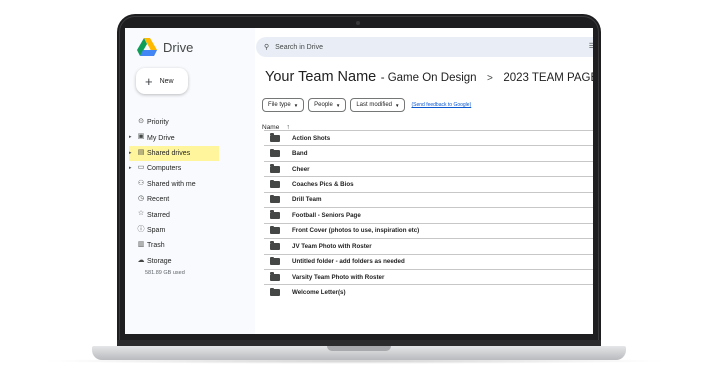 This screenshot has height=368, width=707. Describe the element at coordinates (266, 47) in the screenshot. I see `search-icon: ⚲` at that location.